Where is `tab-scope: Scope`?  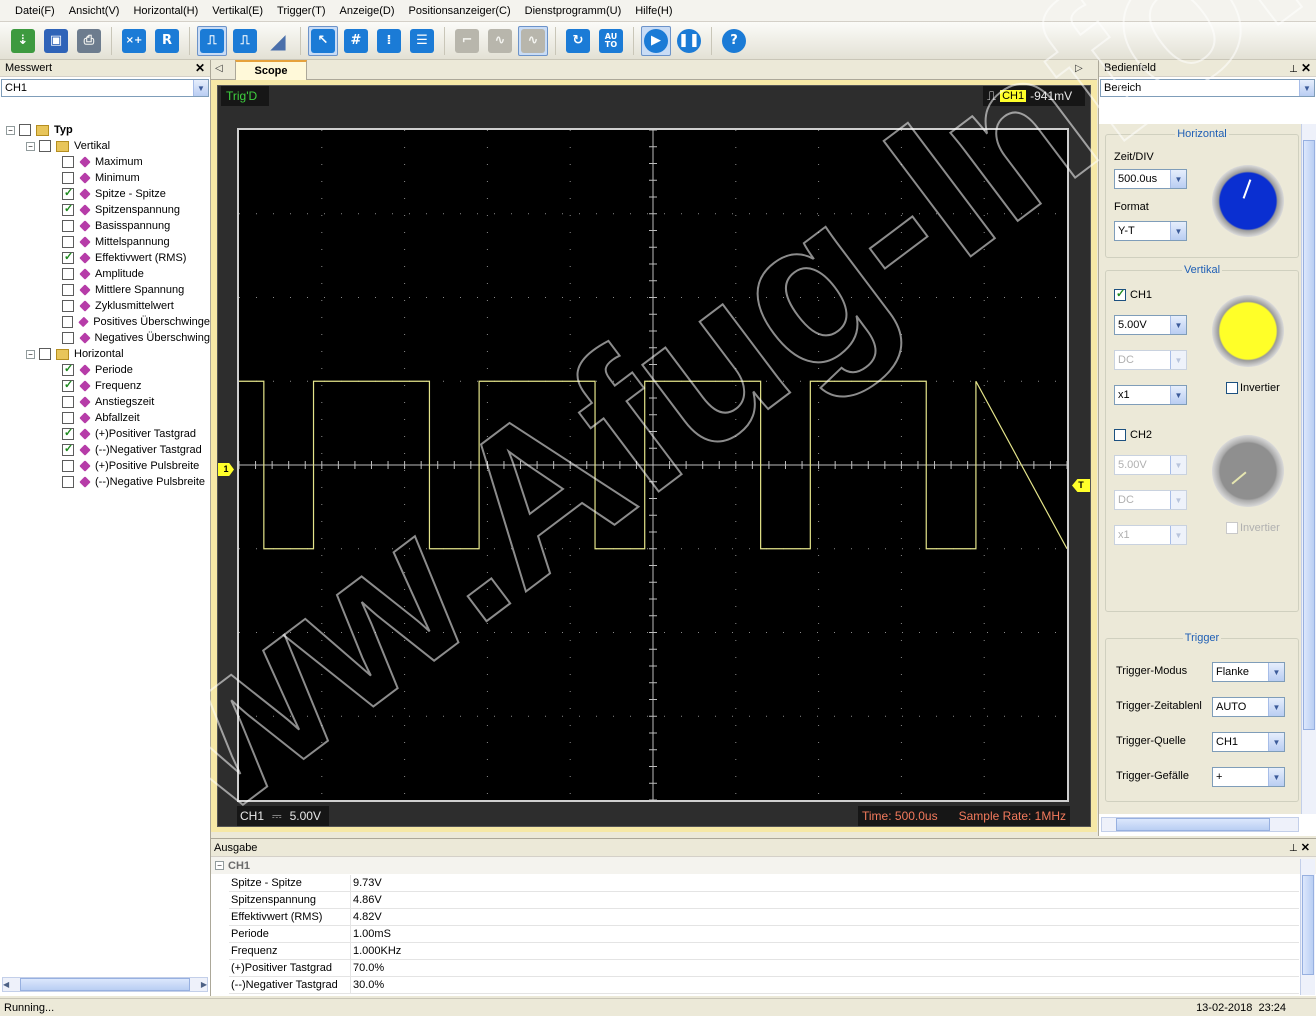 tab-scope: Scope is located at coordinates (271, 70).